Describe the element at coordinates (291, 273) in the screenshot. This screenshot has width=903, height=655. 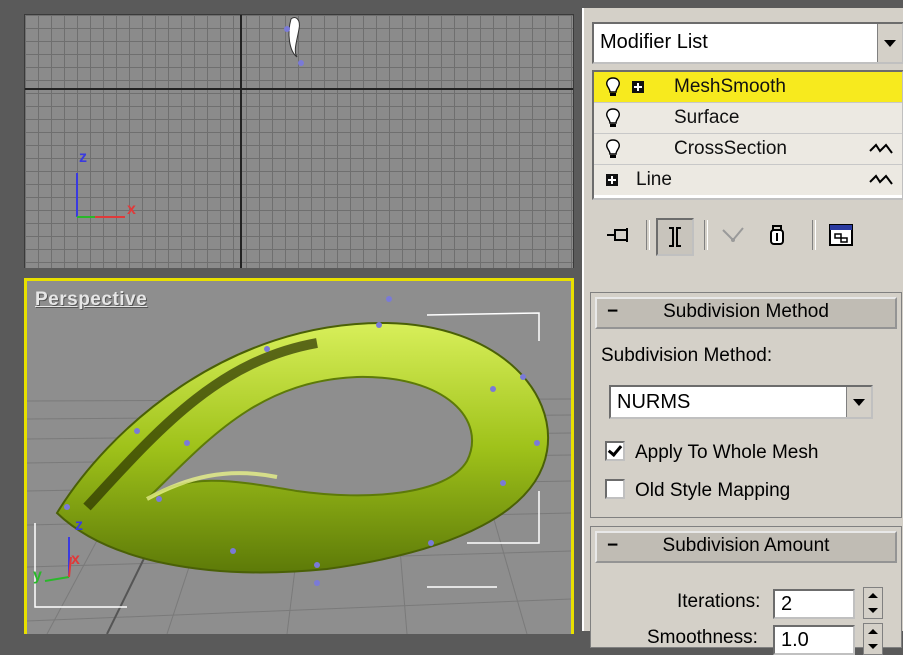
I see `viewport-divider` at that location.